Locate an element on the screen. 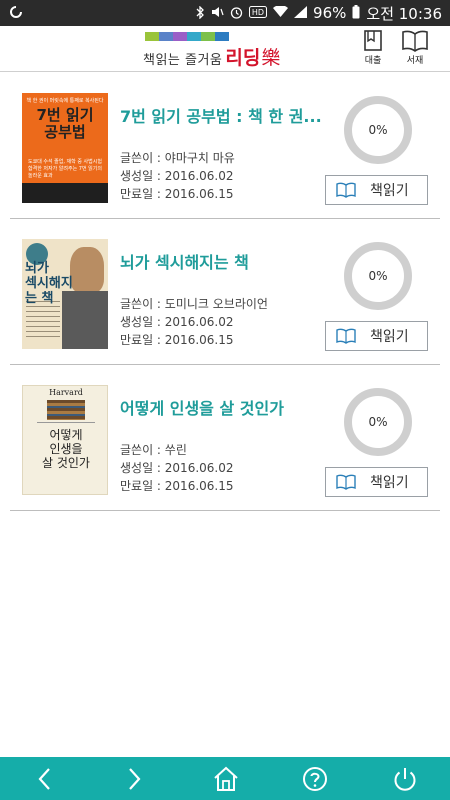 This screenshot has width=450, height=800. cover-text-lines is located at coordinates (43, 321).